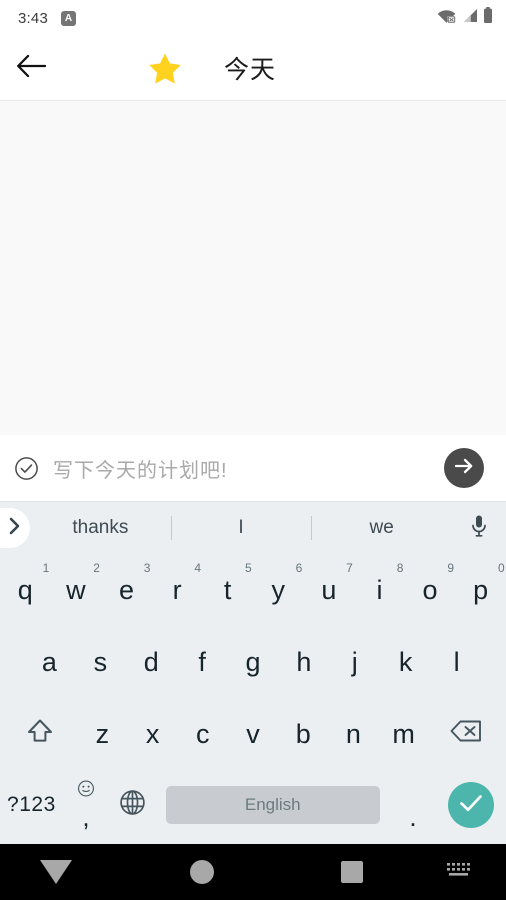  What do you see at coordinates (248, 568) in the screenshot?
I see `key-sup: 5` at bounding box center [248, 568].